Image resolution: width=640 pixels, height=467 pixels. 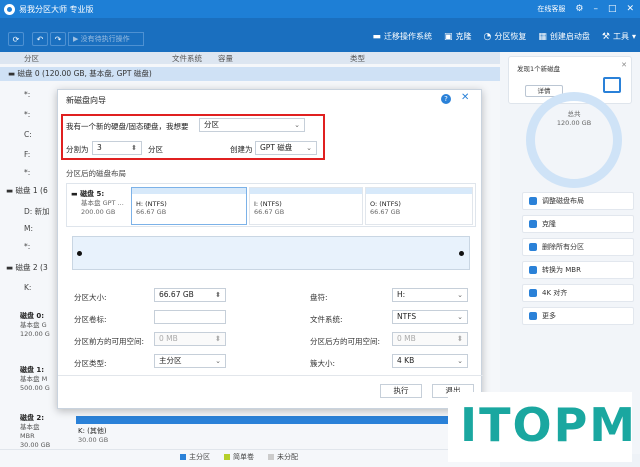 What do you see at coordinates (271, 253) in the screenshot?
I see `partition-size-slider` at bounding box center [271, 253].